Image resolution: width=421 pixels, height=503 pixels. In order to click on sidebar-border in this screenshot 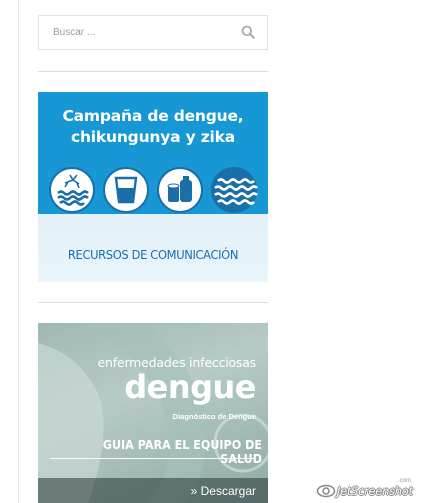, I will do `click(18, 251)`.